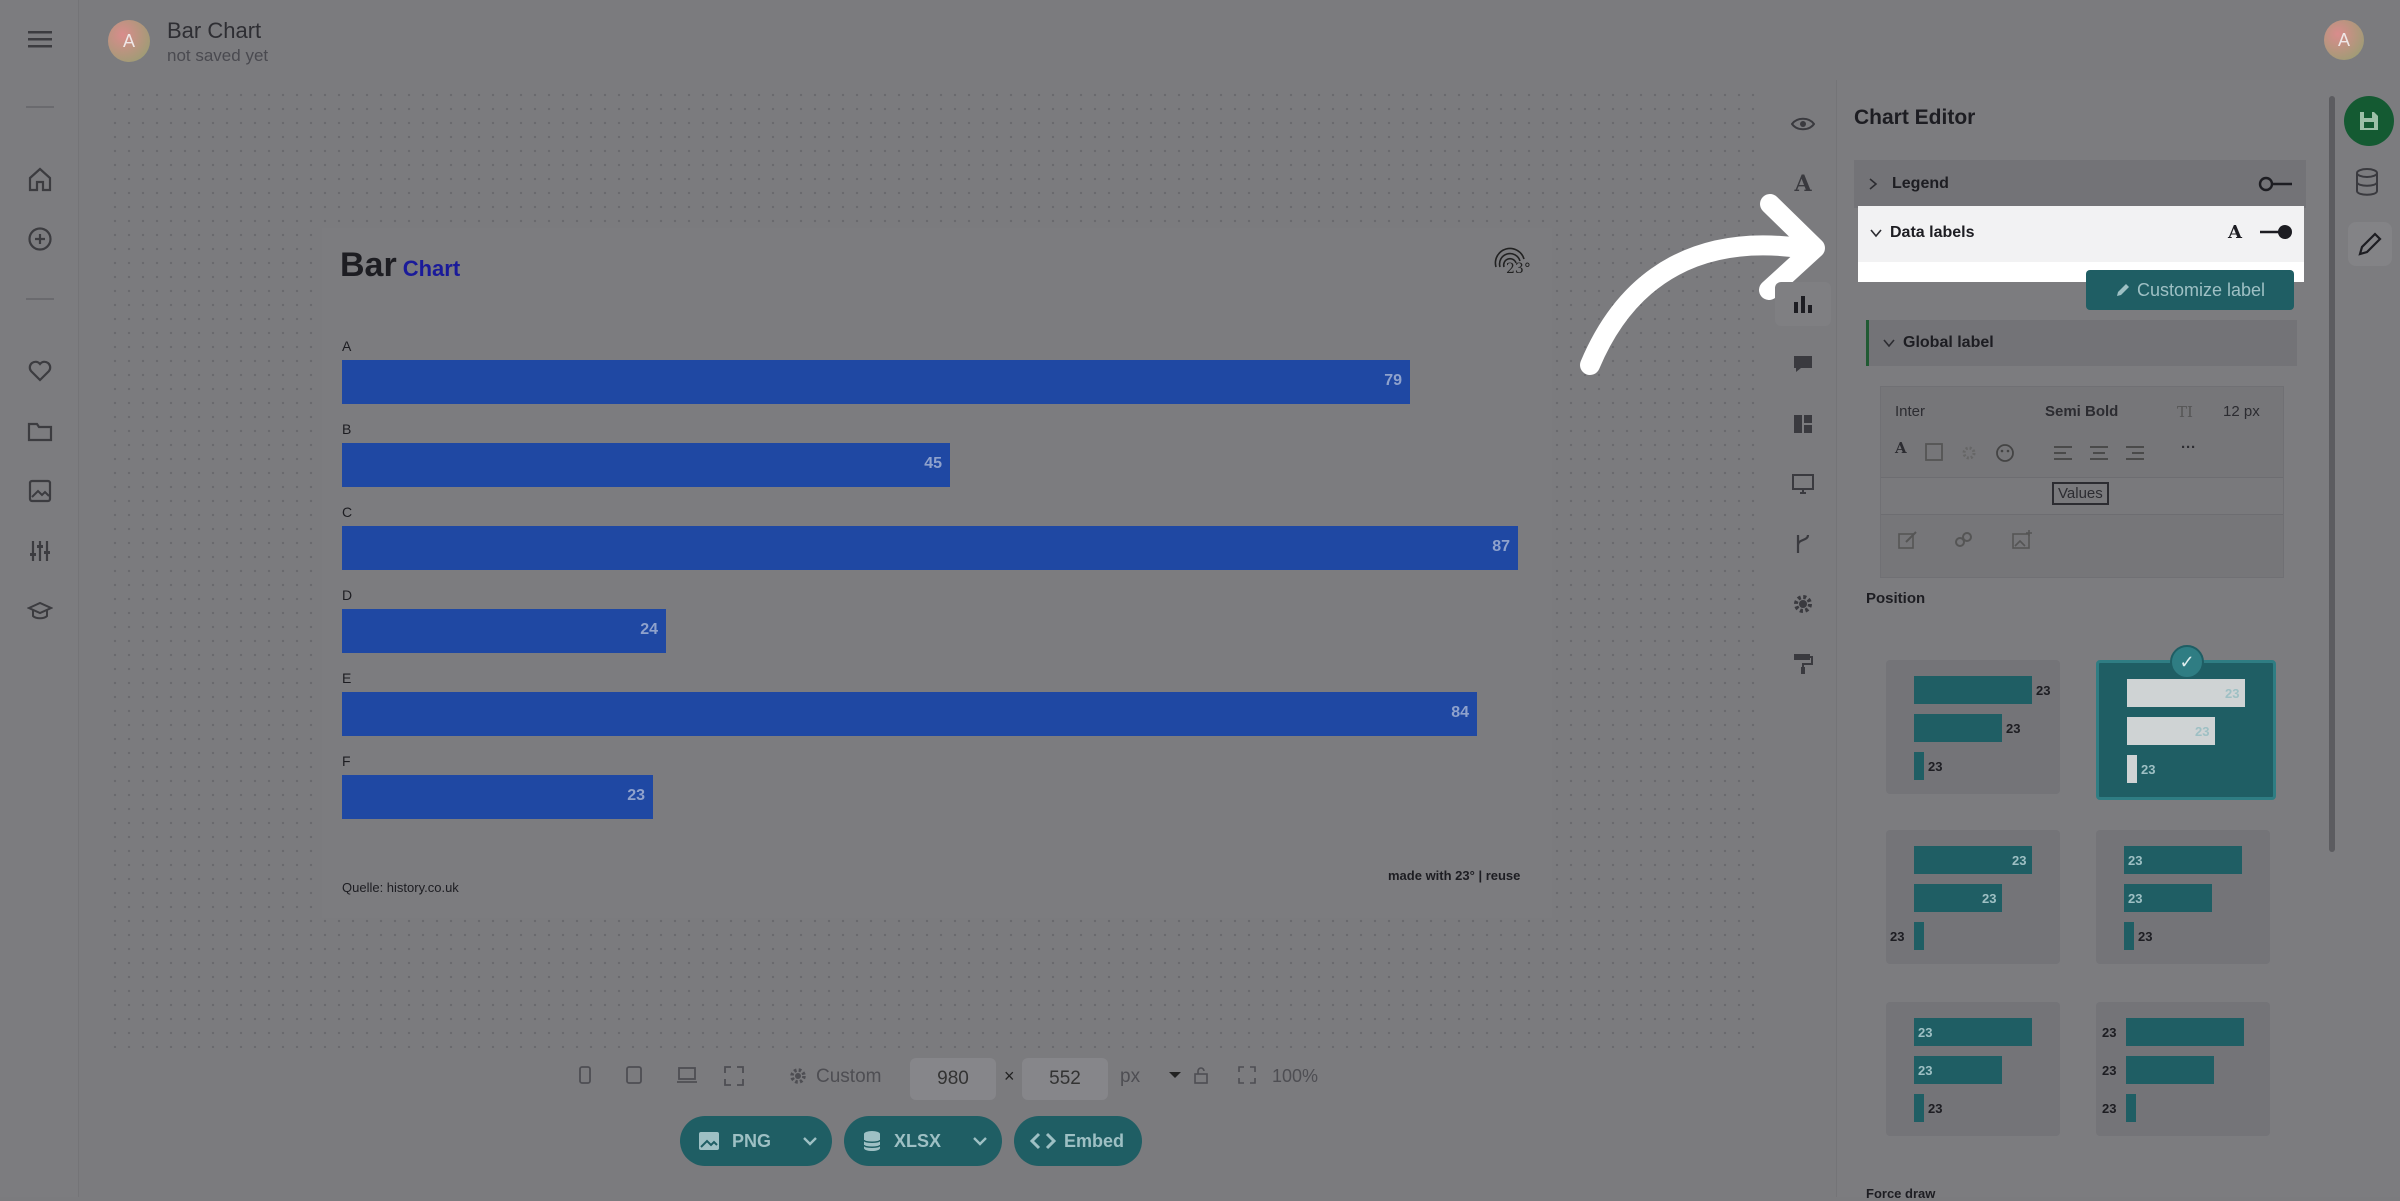  What do you see at coordinates (909, 714) in the screenshot?
I see `bar: 84` at bounding box center [909, 714].